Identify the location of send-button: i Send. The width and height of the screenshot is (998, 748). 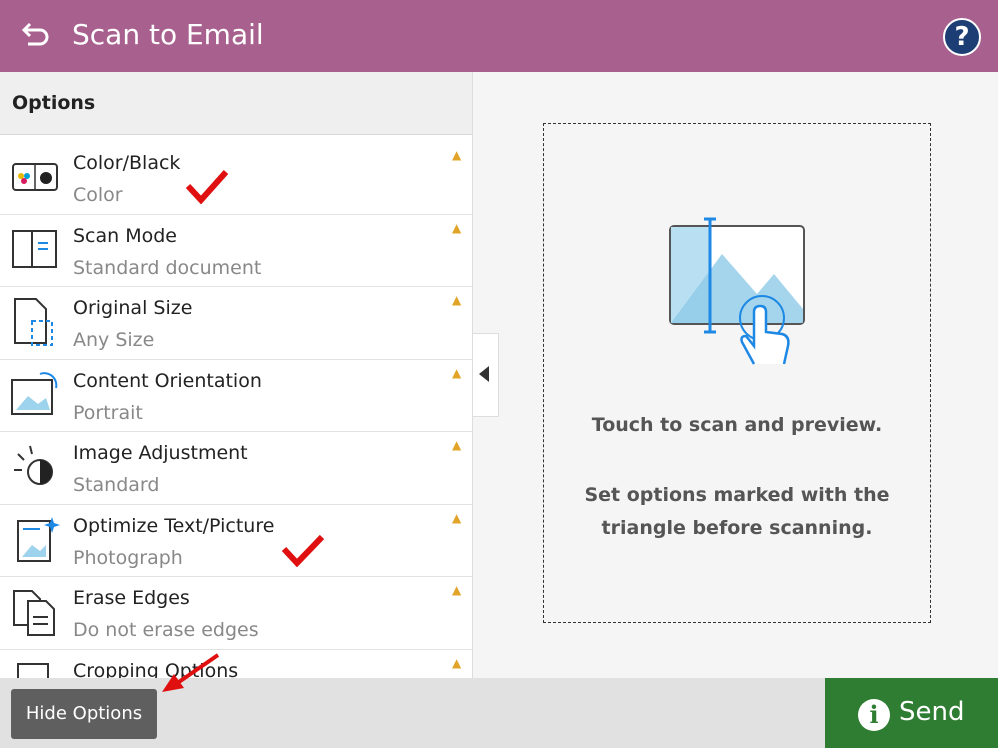
(911, 713).